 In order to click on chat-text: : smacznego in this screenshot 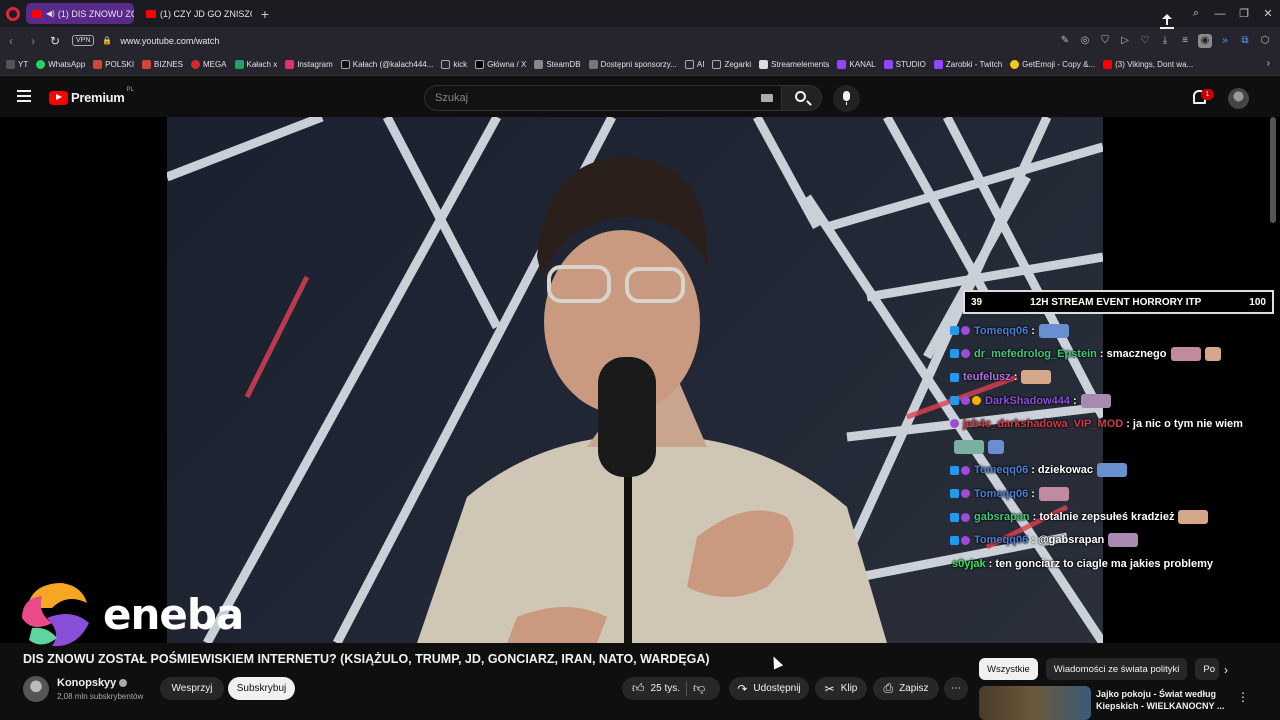, I will do `click(1133, 353)`.